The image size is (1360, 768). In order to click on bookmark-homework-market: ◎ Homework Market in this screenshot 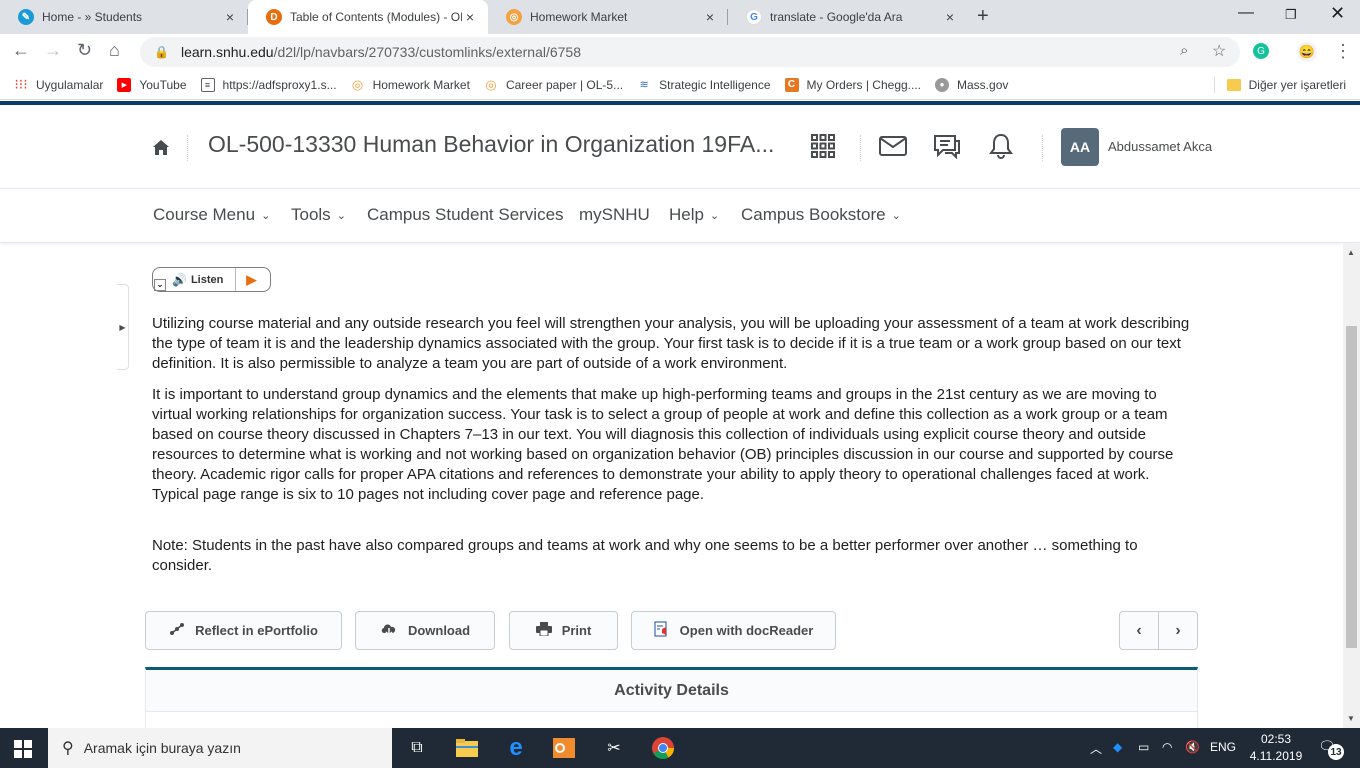, I will do `click(410, 84)`.